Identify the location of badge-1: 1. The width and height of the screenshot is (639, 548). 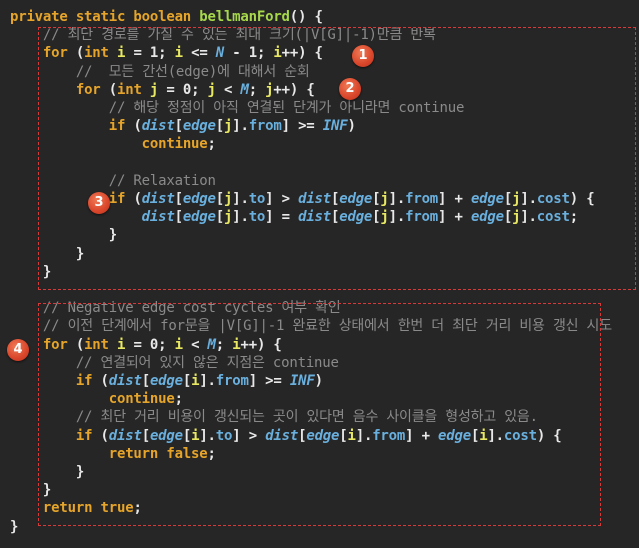
(363, 56).